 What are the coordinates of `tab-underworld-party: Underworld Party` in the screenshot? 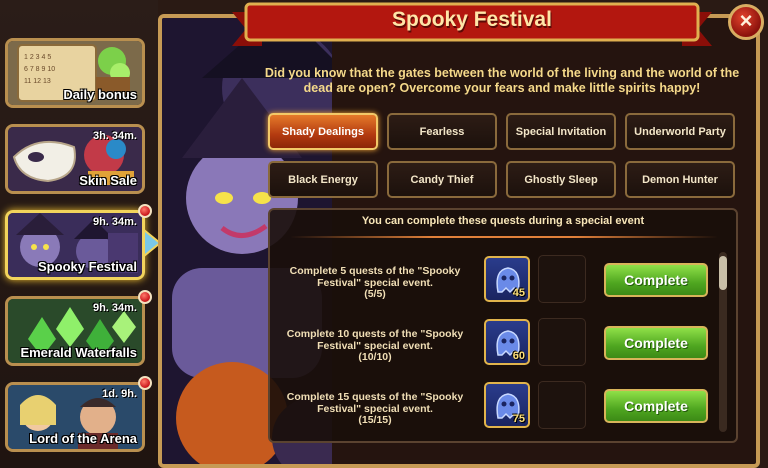 It's located at (680, 131).